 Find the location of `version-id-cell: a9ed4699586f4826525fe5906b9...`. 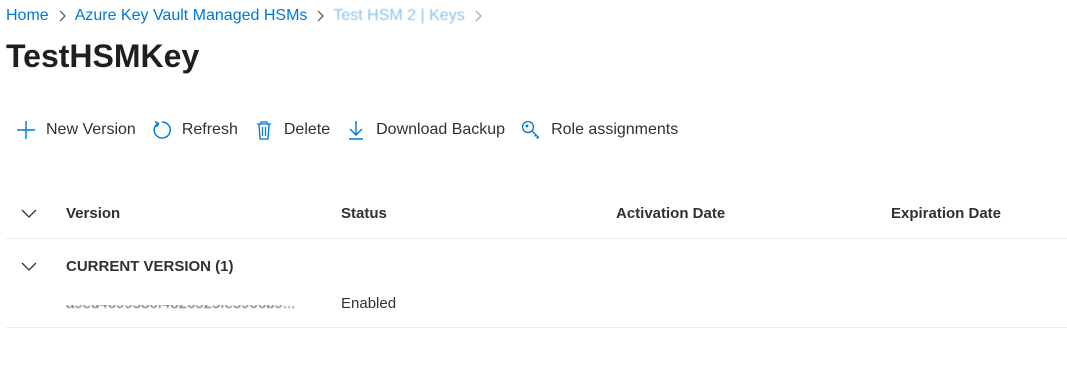

version-id-cell: a9ed4699586f4826525fe5906b9... is located at coordinates (196, 310).